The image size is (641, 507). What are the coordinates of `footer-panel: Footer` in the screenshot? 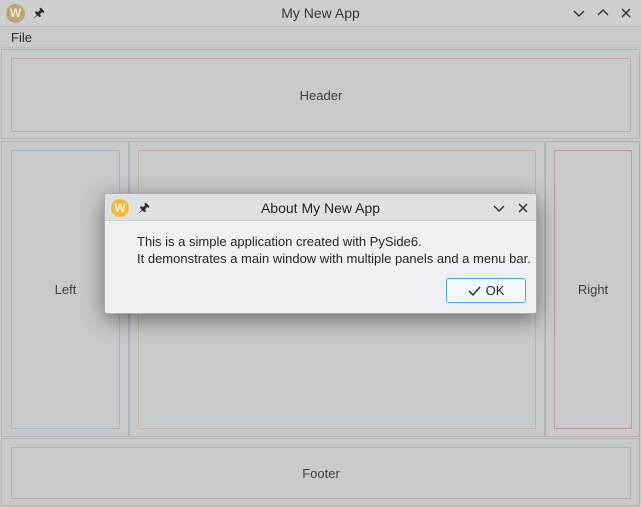 It's located at (321, 473).